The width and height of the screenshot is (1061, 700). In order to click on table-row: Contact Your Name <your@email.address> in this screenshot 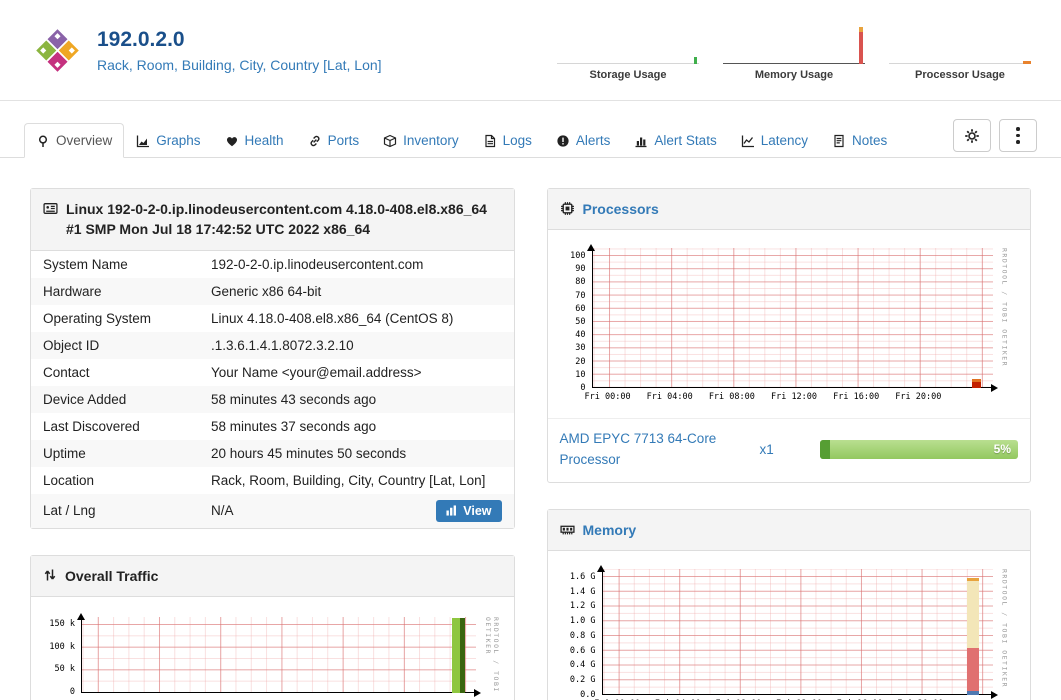, I will do `click(232, 372)`.